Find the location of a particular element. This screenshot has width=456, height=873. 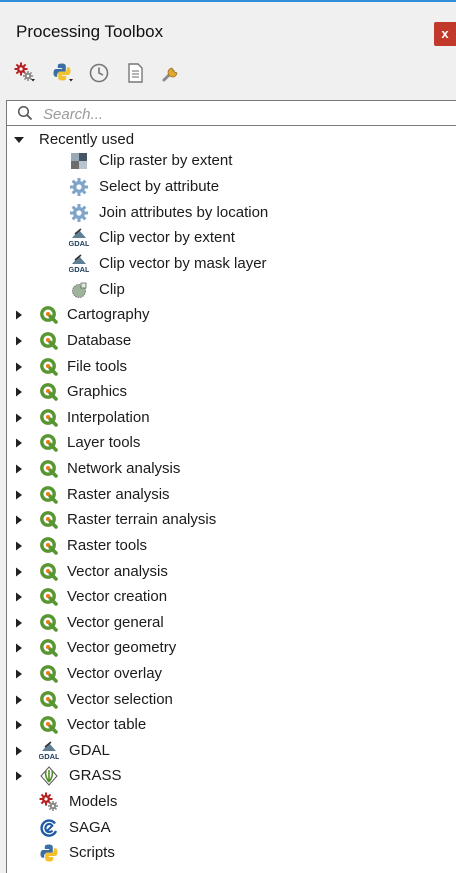

tree-item-label: Clip vector by mask layer is located at coordinates (183, 263).